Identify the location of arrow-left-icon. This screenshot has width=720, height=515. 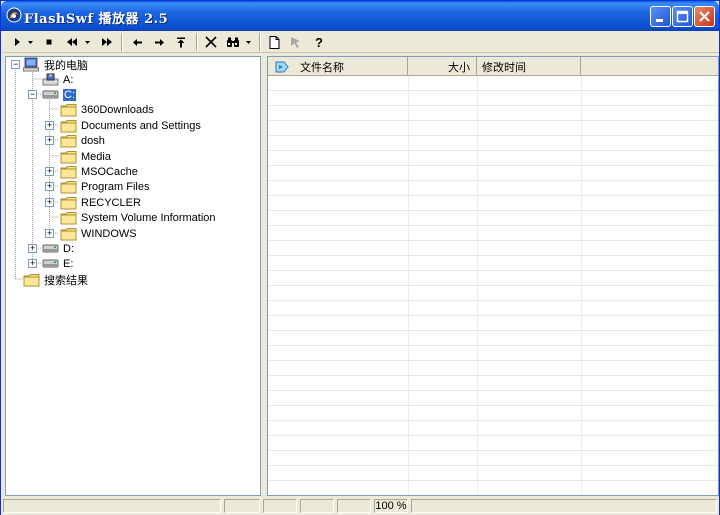
(137, 42).